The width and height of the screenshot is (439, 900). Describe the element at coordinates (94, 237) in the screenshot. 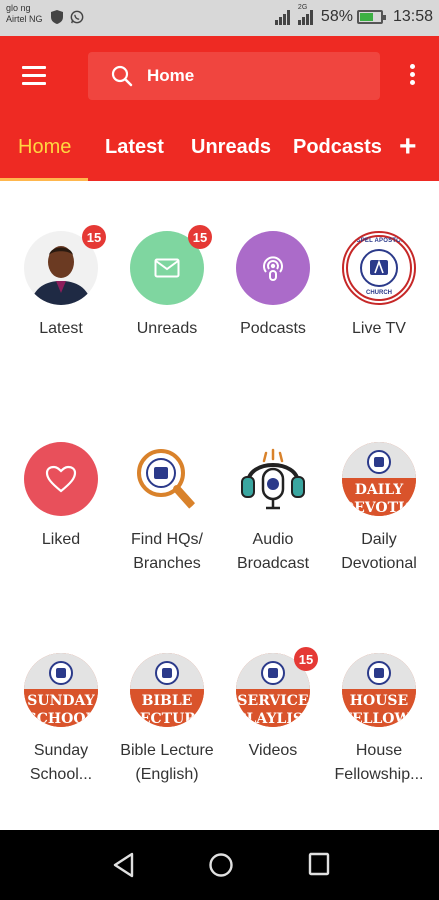

I see `latest-badge: 15` at that location.